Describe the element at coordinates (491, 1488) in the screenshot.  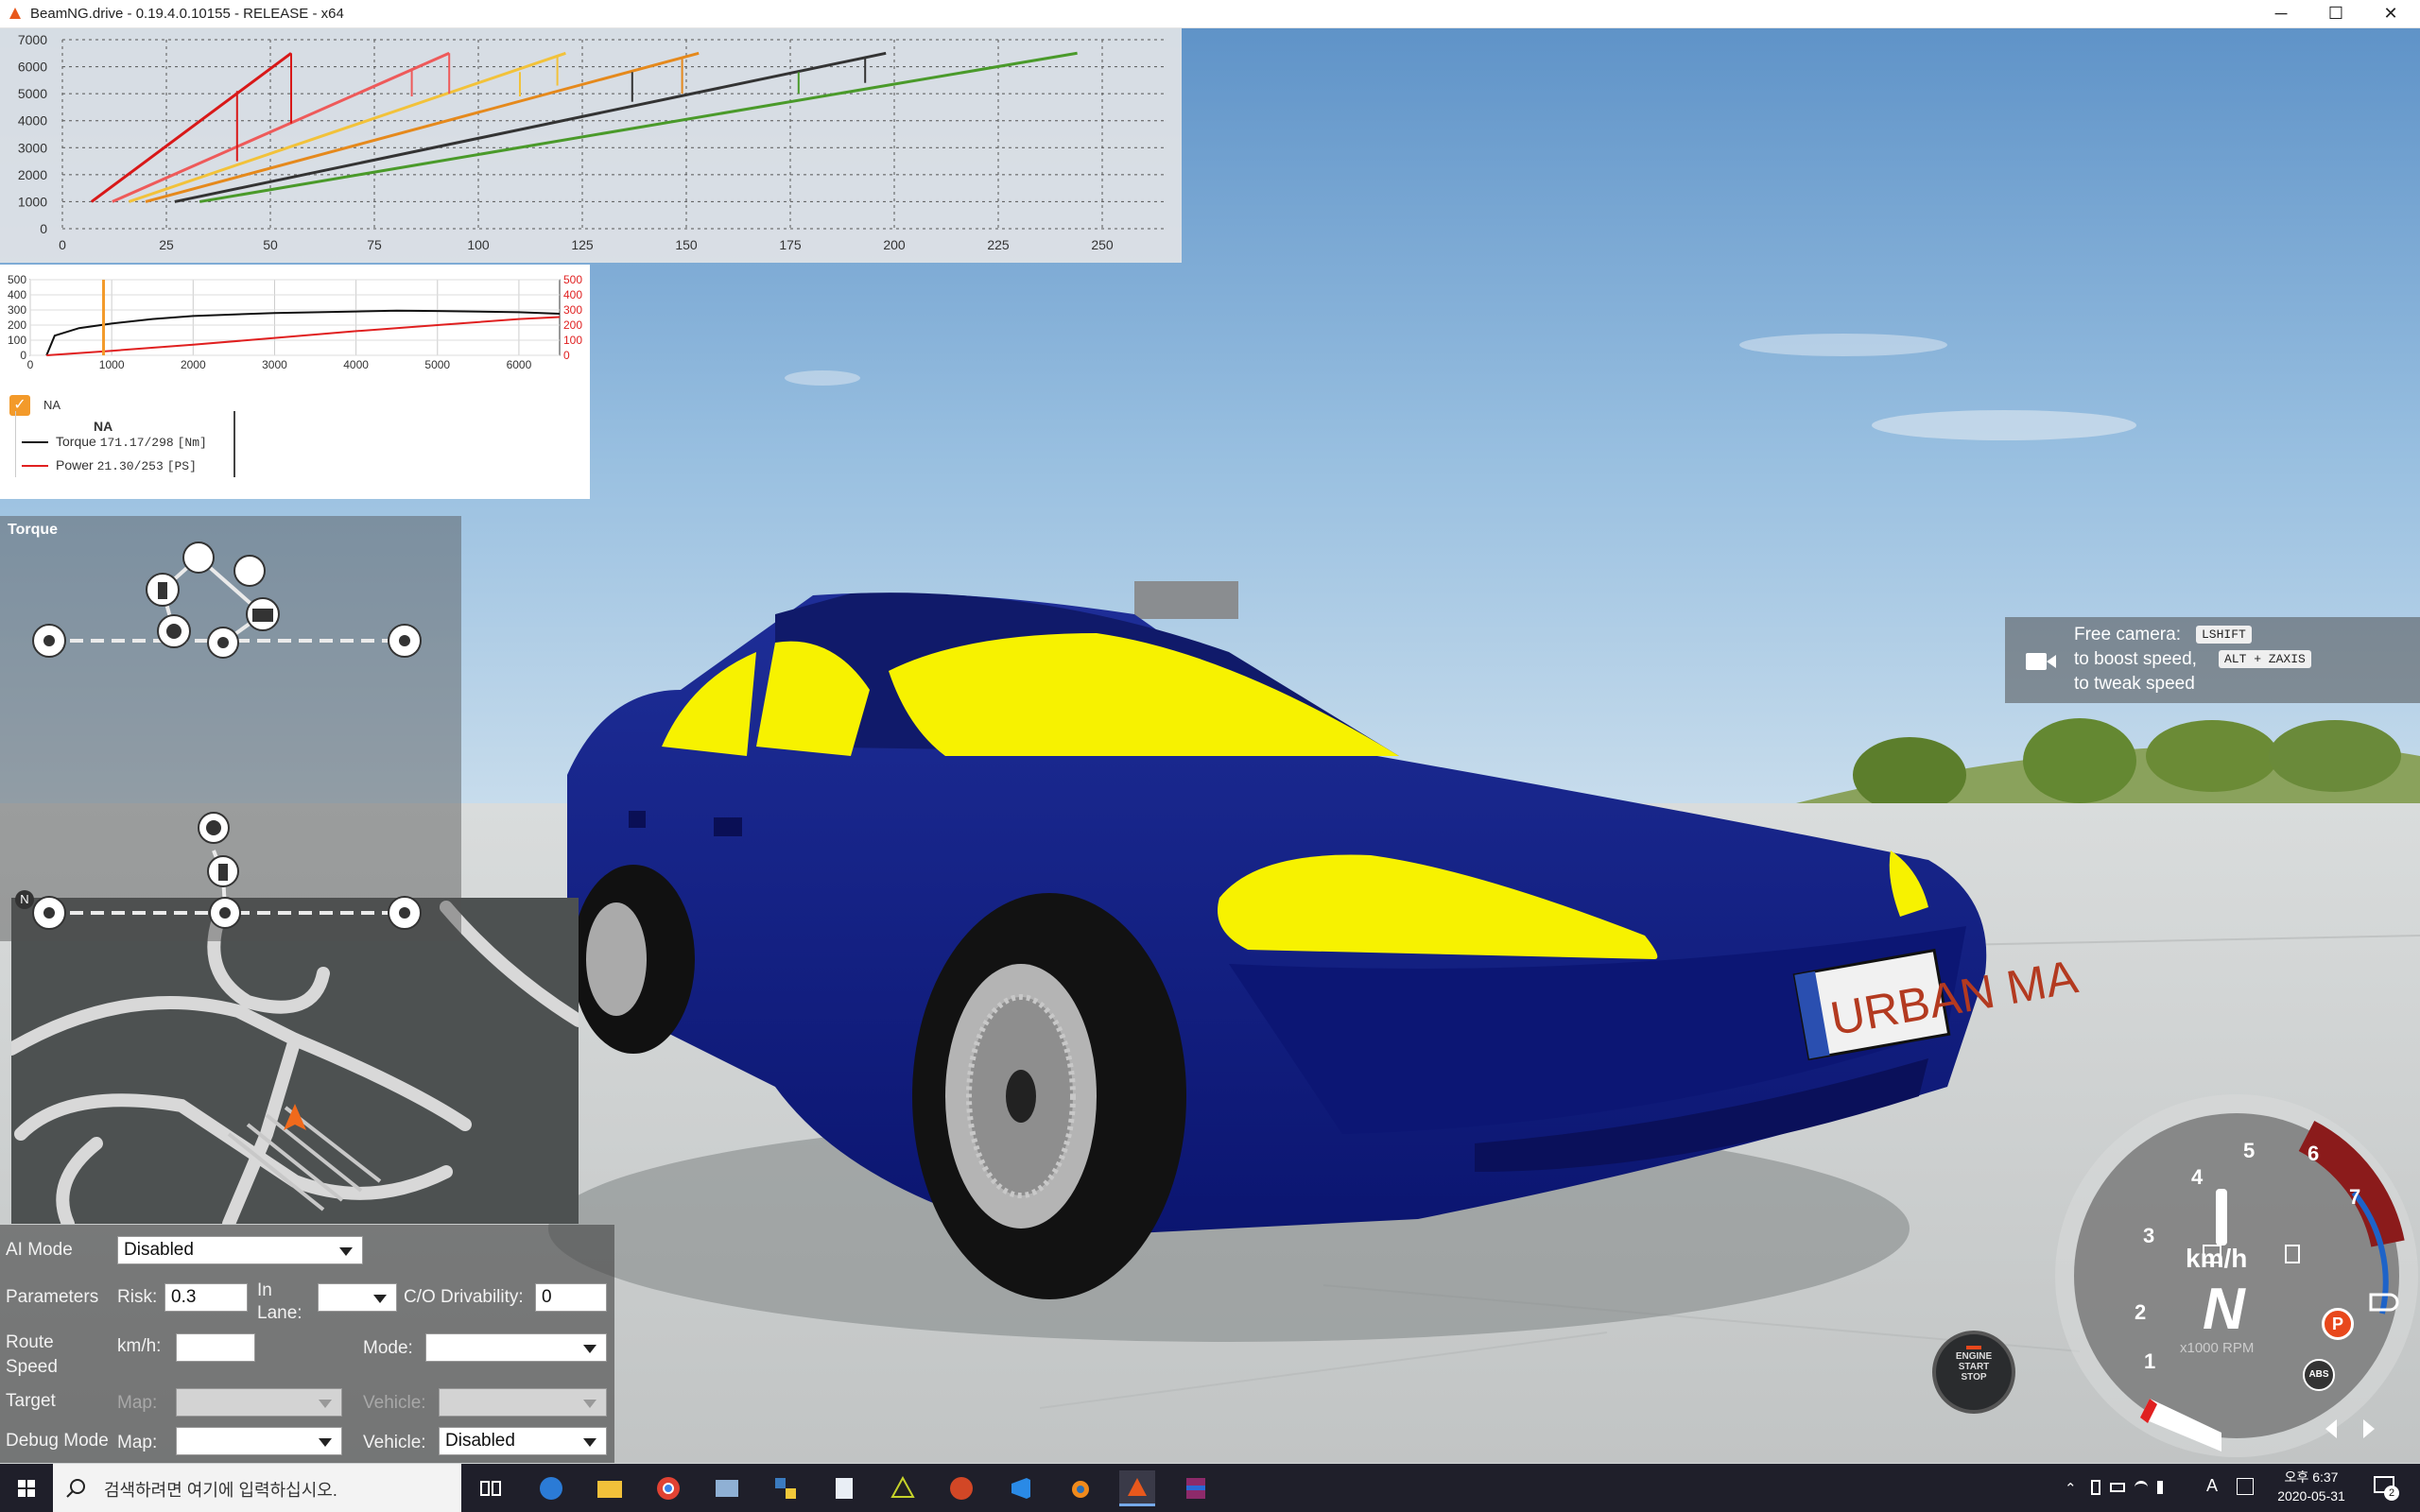
I see `task-view-icon` at that location.